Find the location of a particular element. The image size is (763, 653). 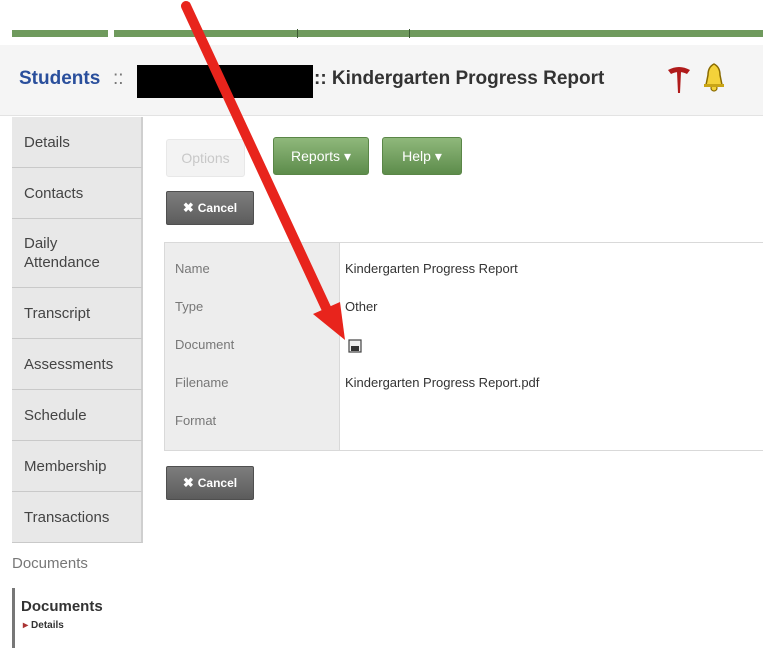

field-label-format: Format is located at coordinates (196, 420).